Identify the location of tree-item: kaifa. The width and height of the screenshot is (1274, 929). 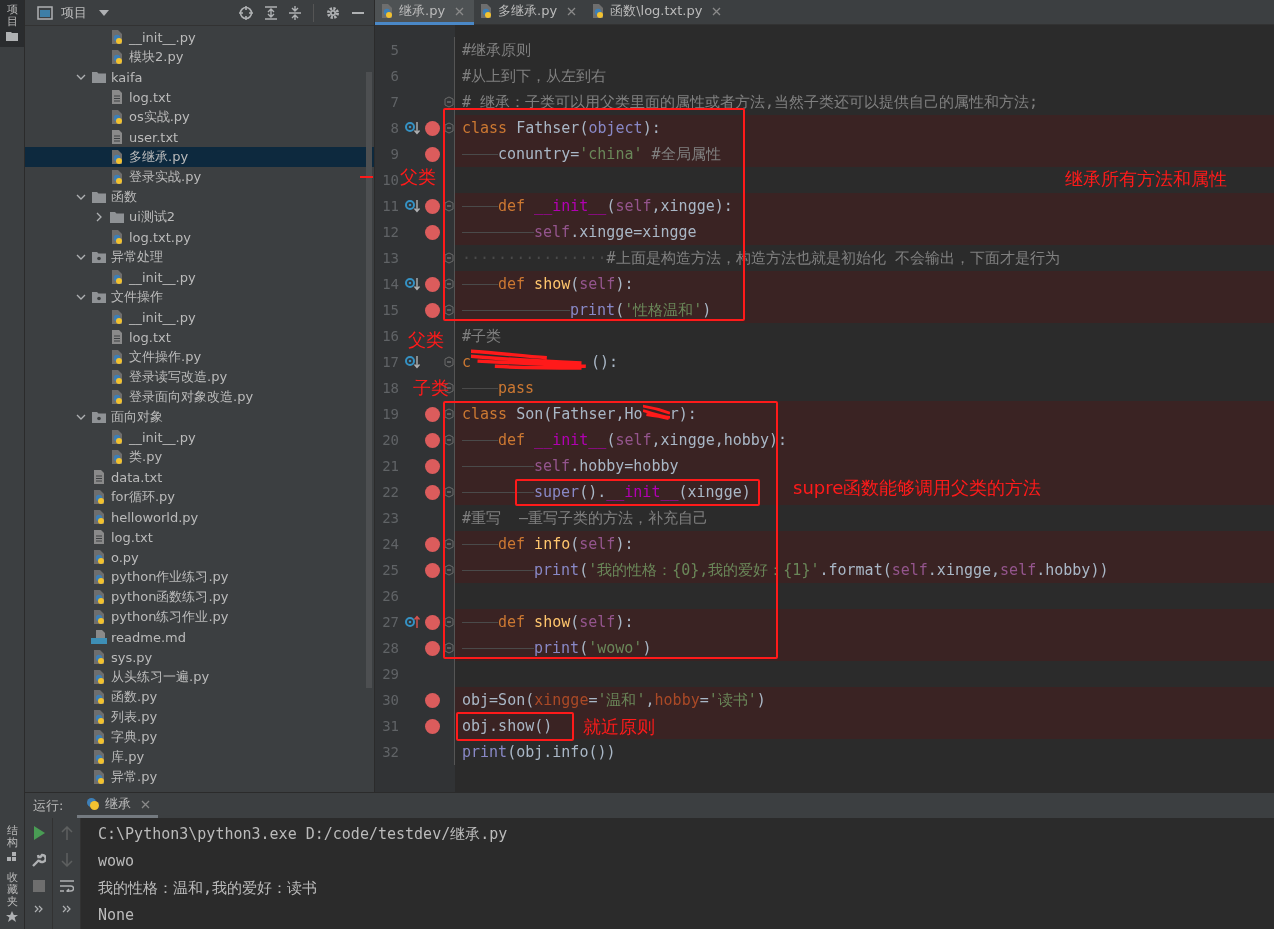
(199, 77).